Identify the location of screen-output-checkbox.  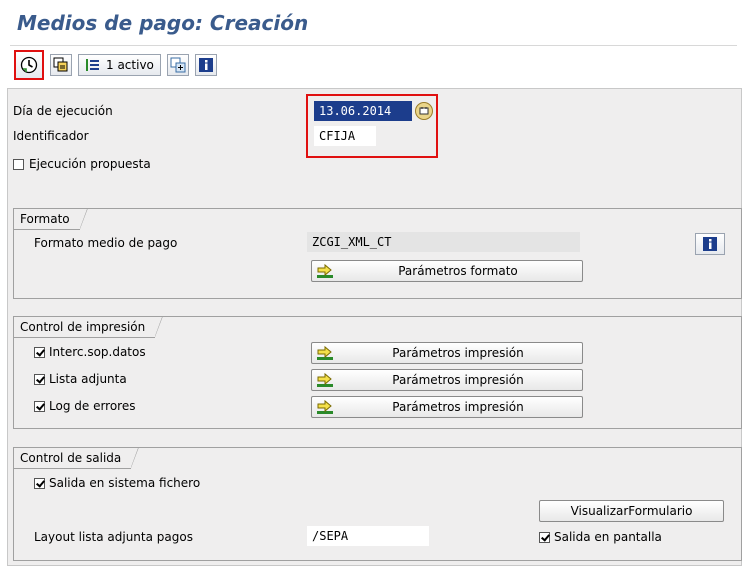
(544, 537).